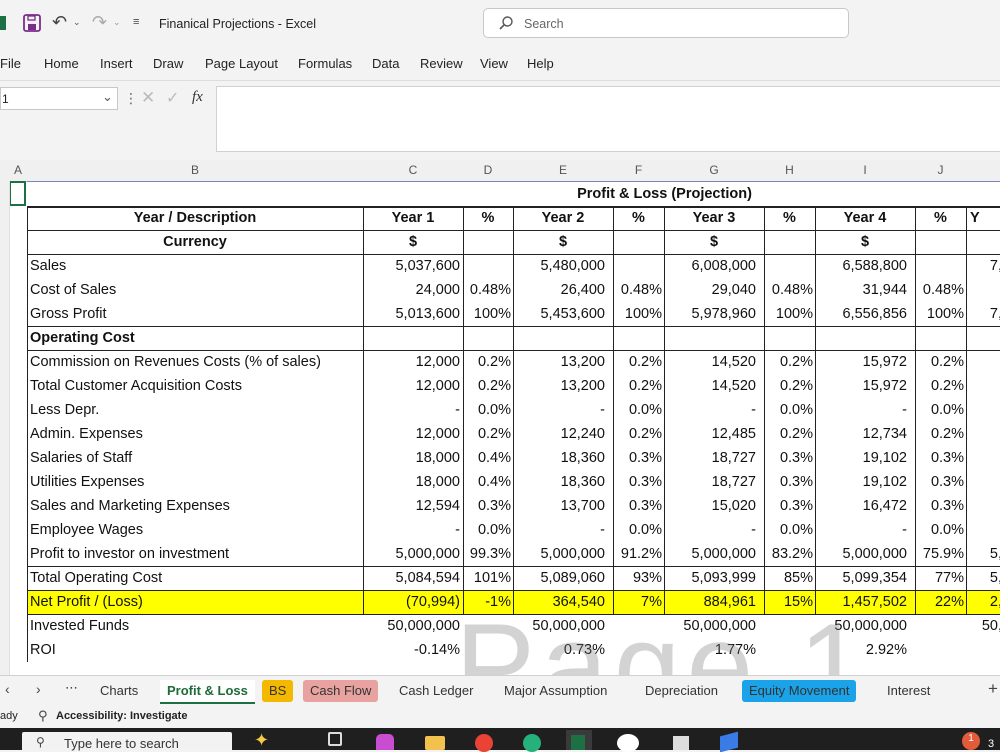 The image size is (1000, 752). I want to click on table-title: Profit & Loss (Projection), so click(664, 194).